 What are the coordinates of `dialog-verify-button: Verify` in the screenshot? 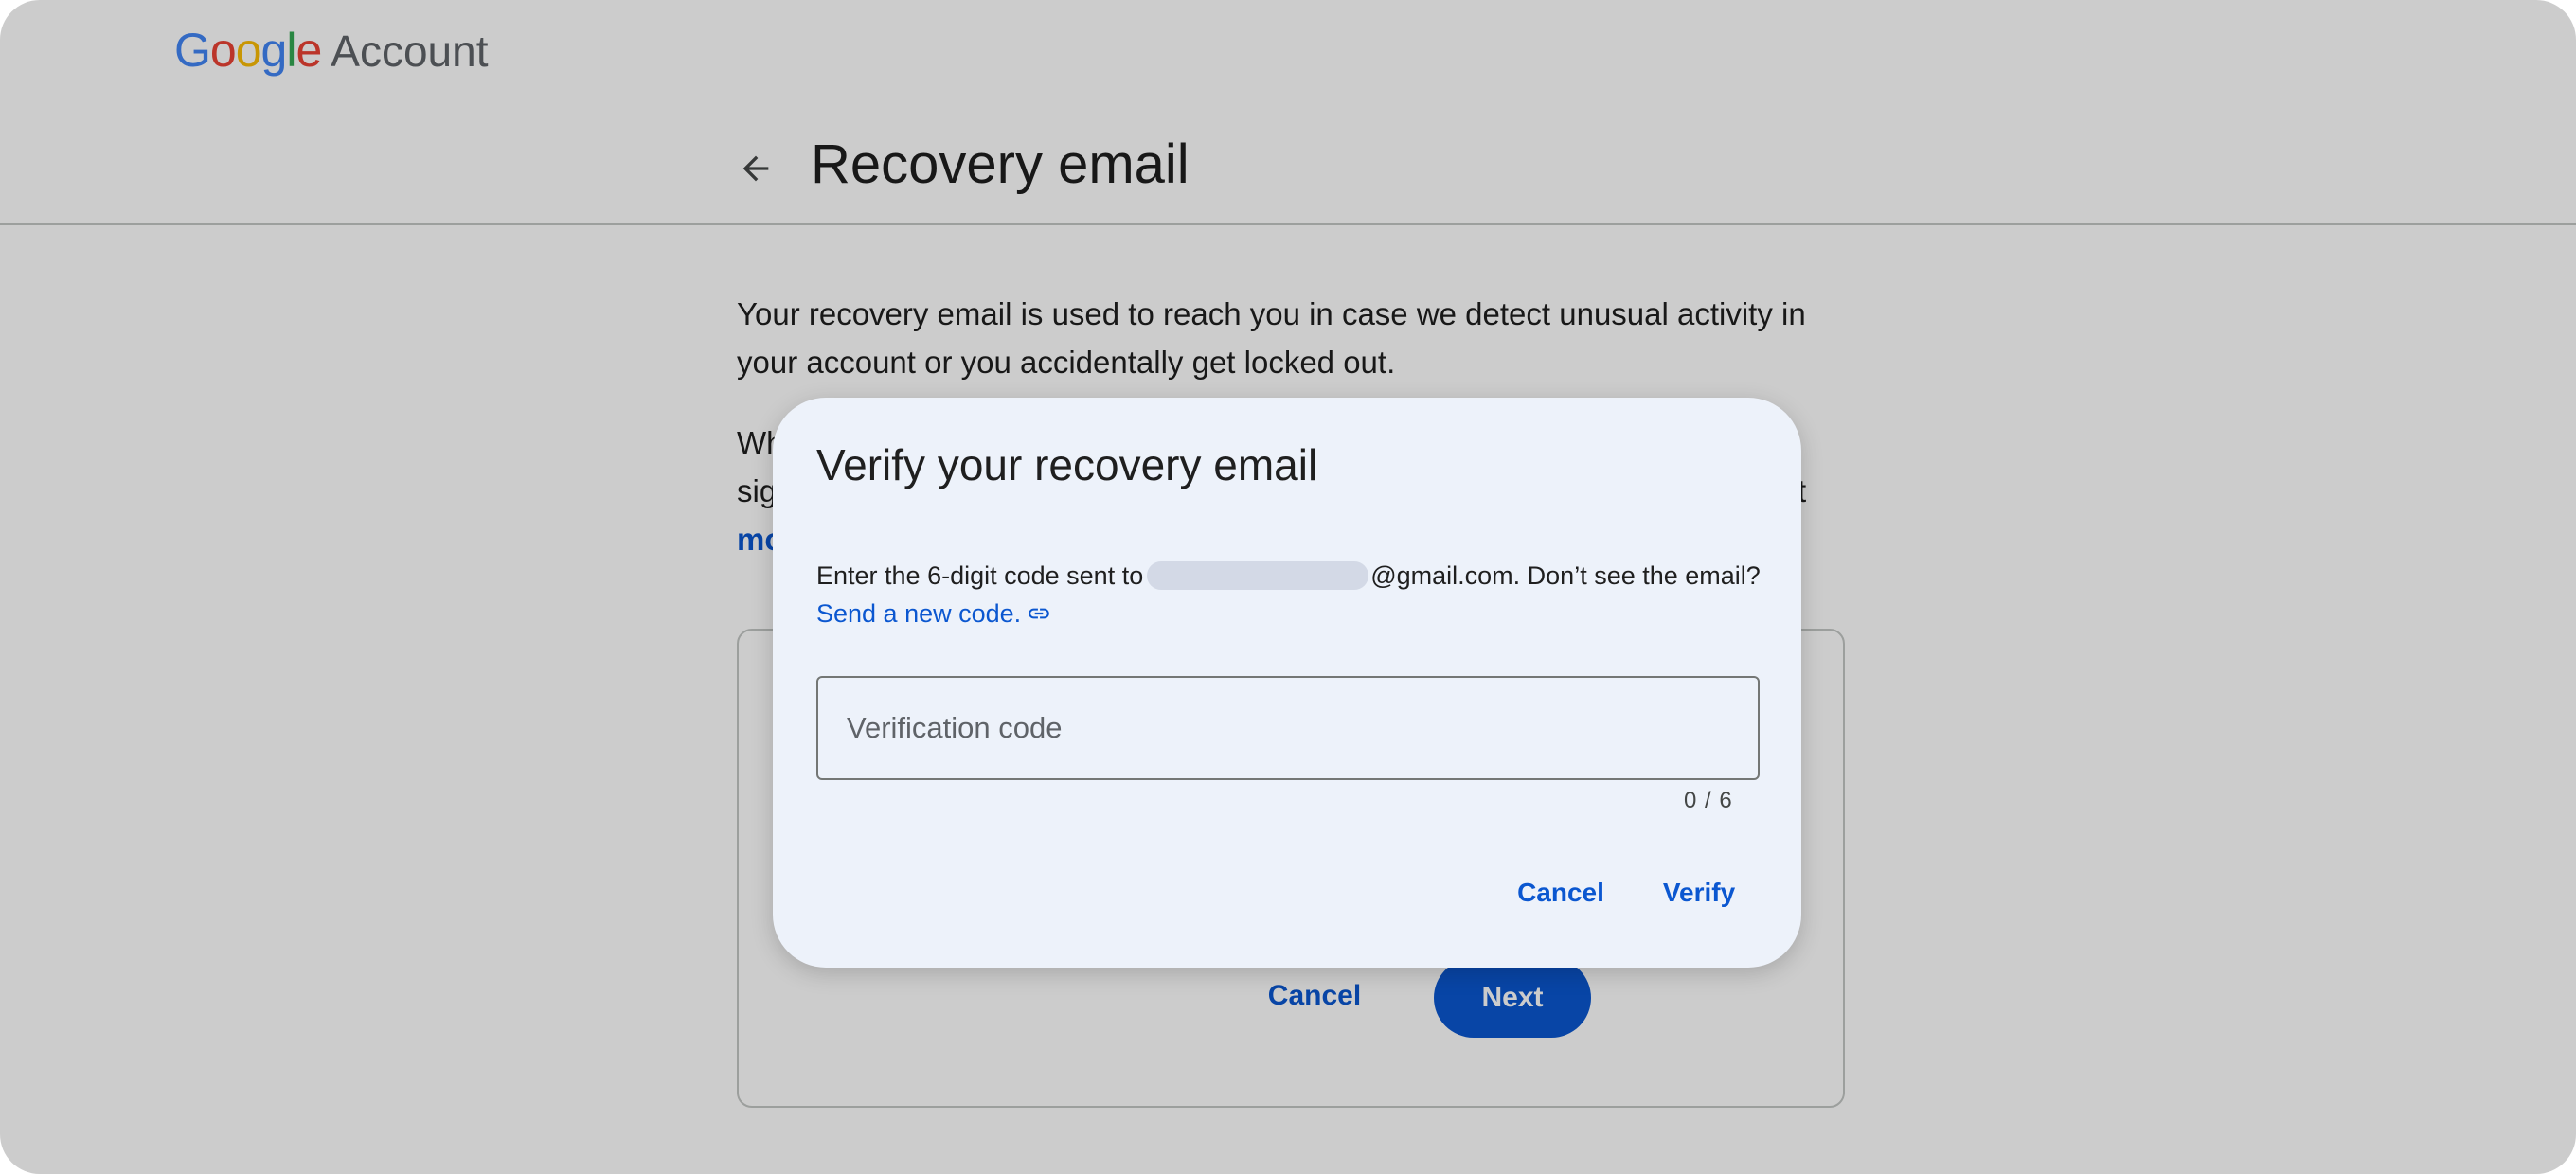 It's located at (1699, 893).